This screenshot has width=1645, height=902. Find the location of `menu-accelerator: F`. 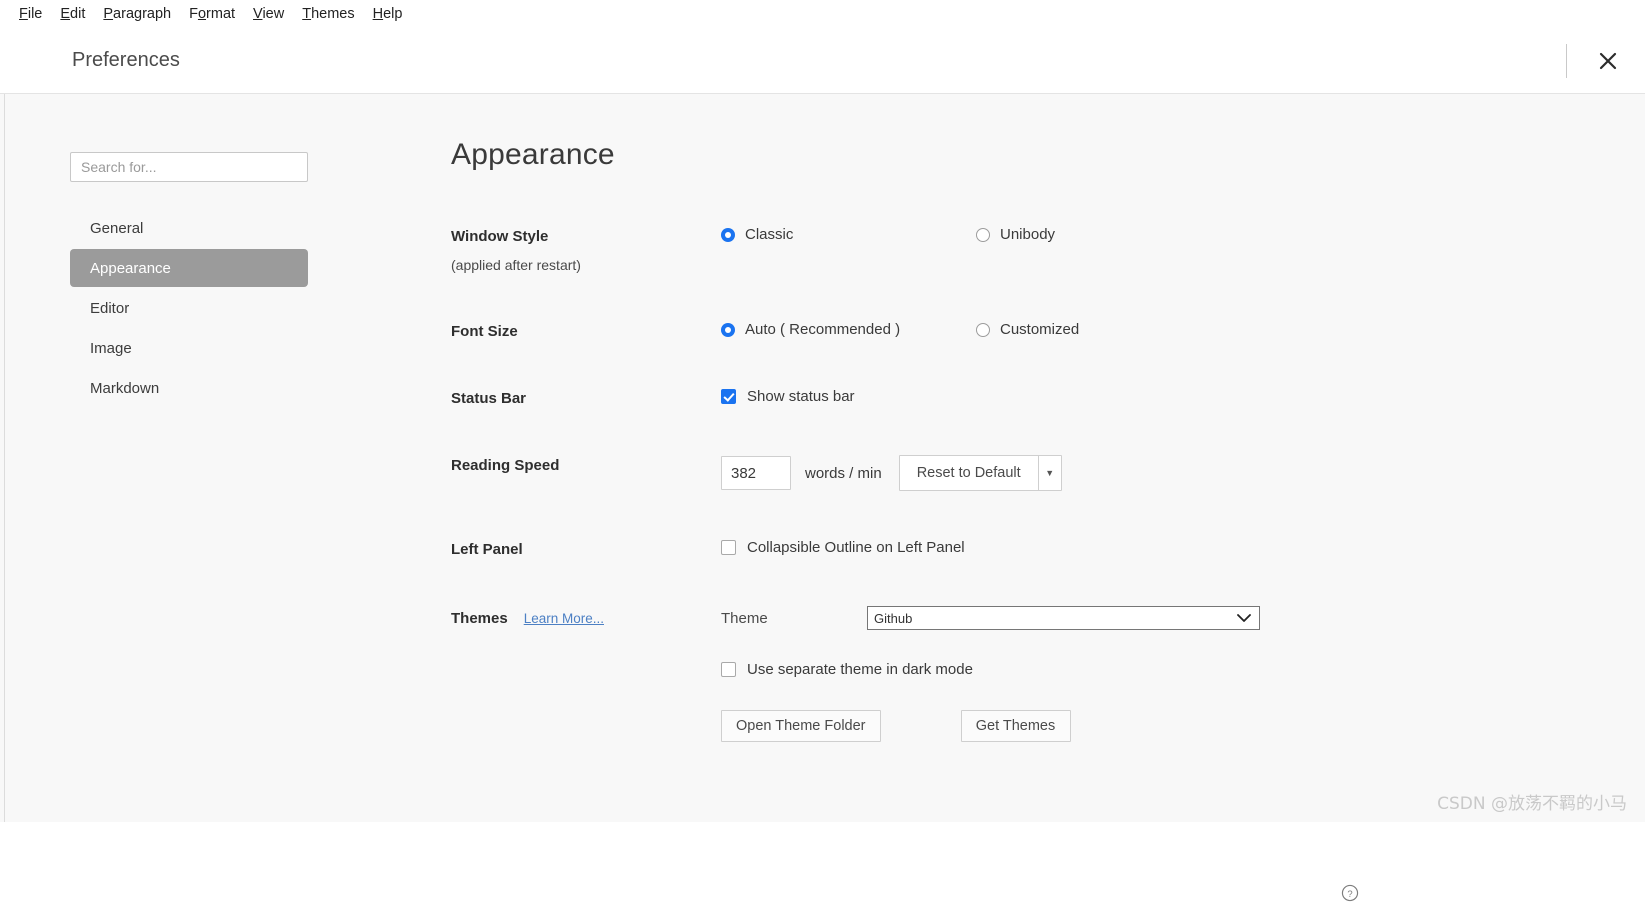

menu-accelerator: F is located at coordinates (23, 14).